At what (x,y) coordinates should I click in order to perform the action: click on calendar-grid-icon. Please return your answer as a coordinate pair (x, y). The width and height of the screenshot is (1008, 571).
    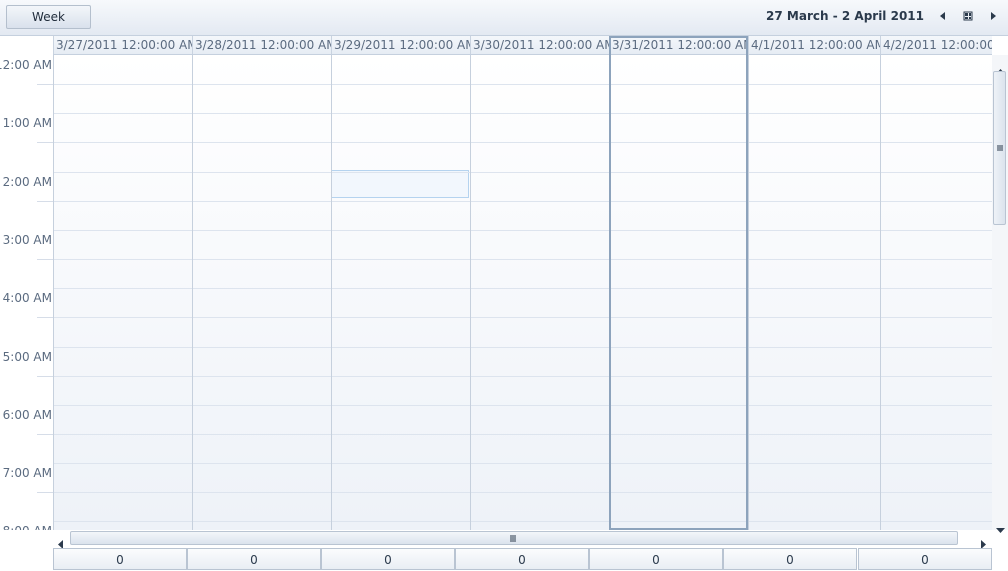
    Looking at the image, I should click on (968, 16).